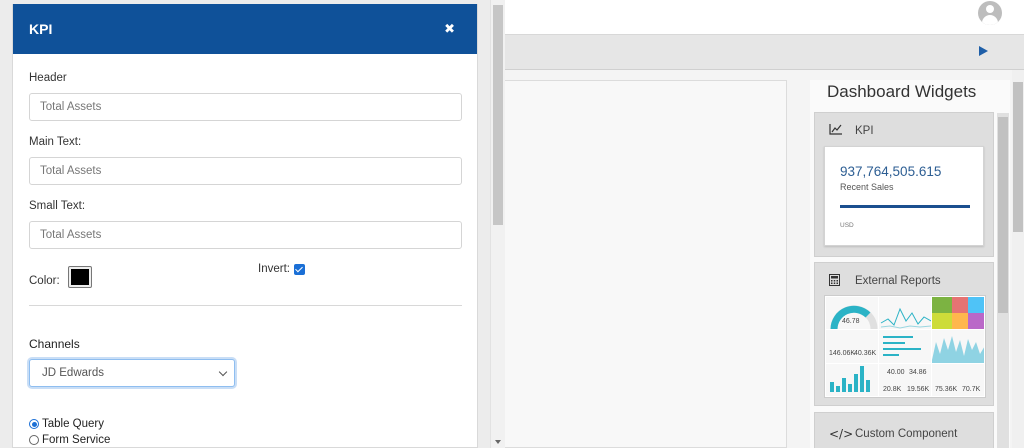 The image size is (1024, 448). What do you see at coordinates (1018, 259) in the screenshot?
I see `page-scrollbar` at bounding box center [1018, 259].